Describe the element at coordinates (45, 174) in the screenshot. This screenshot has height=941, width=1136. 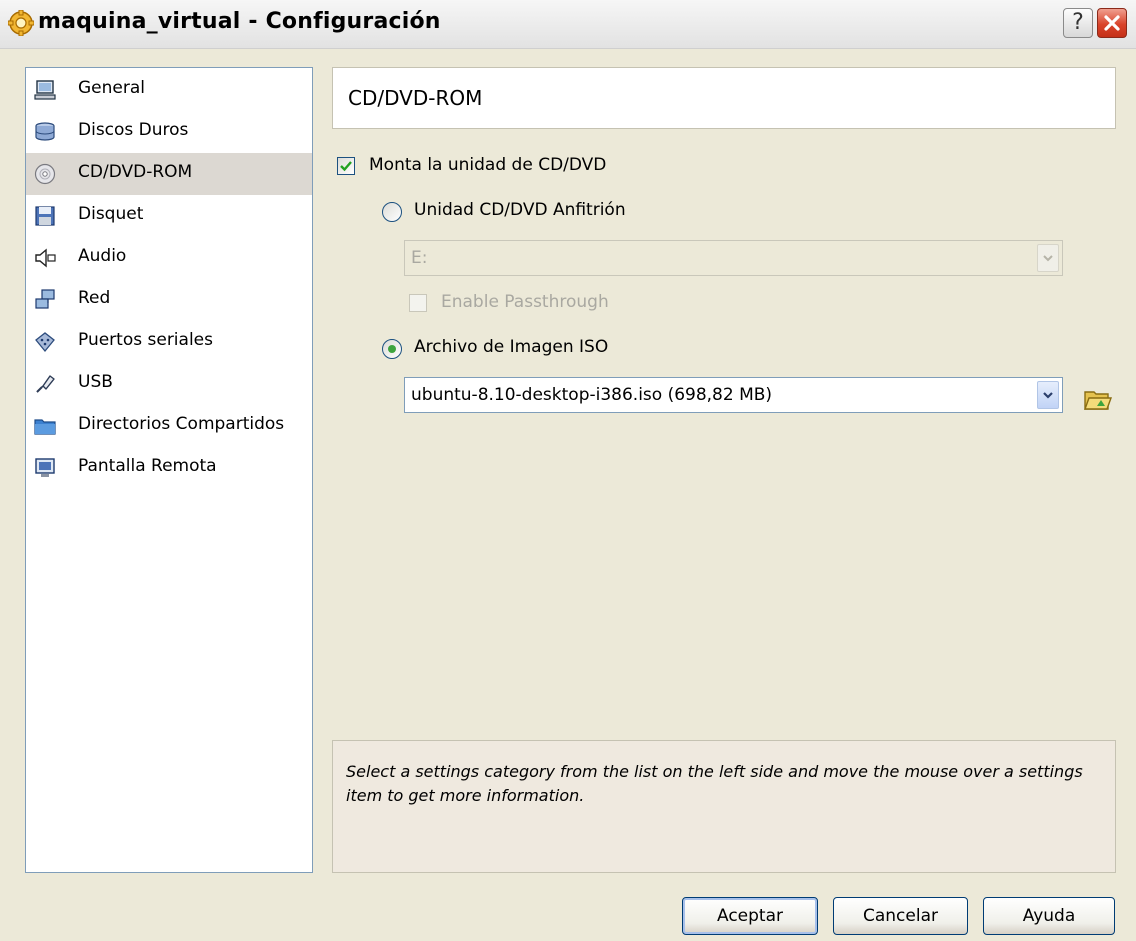
I see `cd-icon` at that location.